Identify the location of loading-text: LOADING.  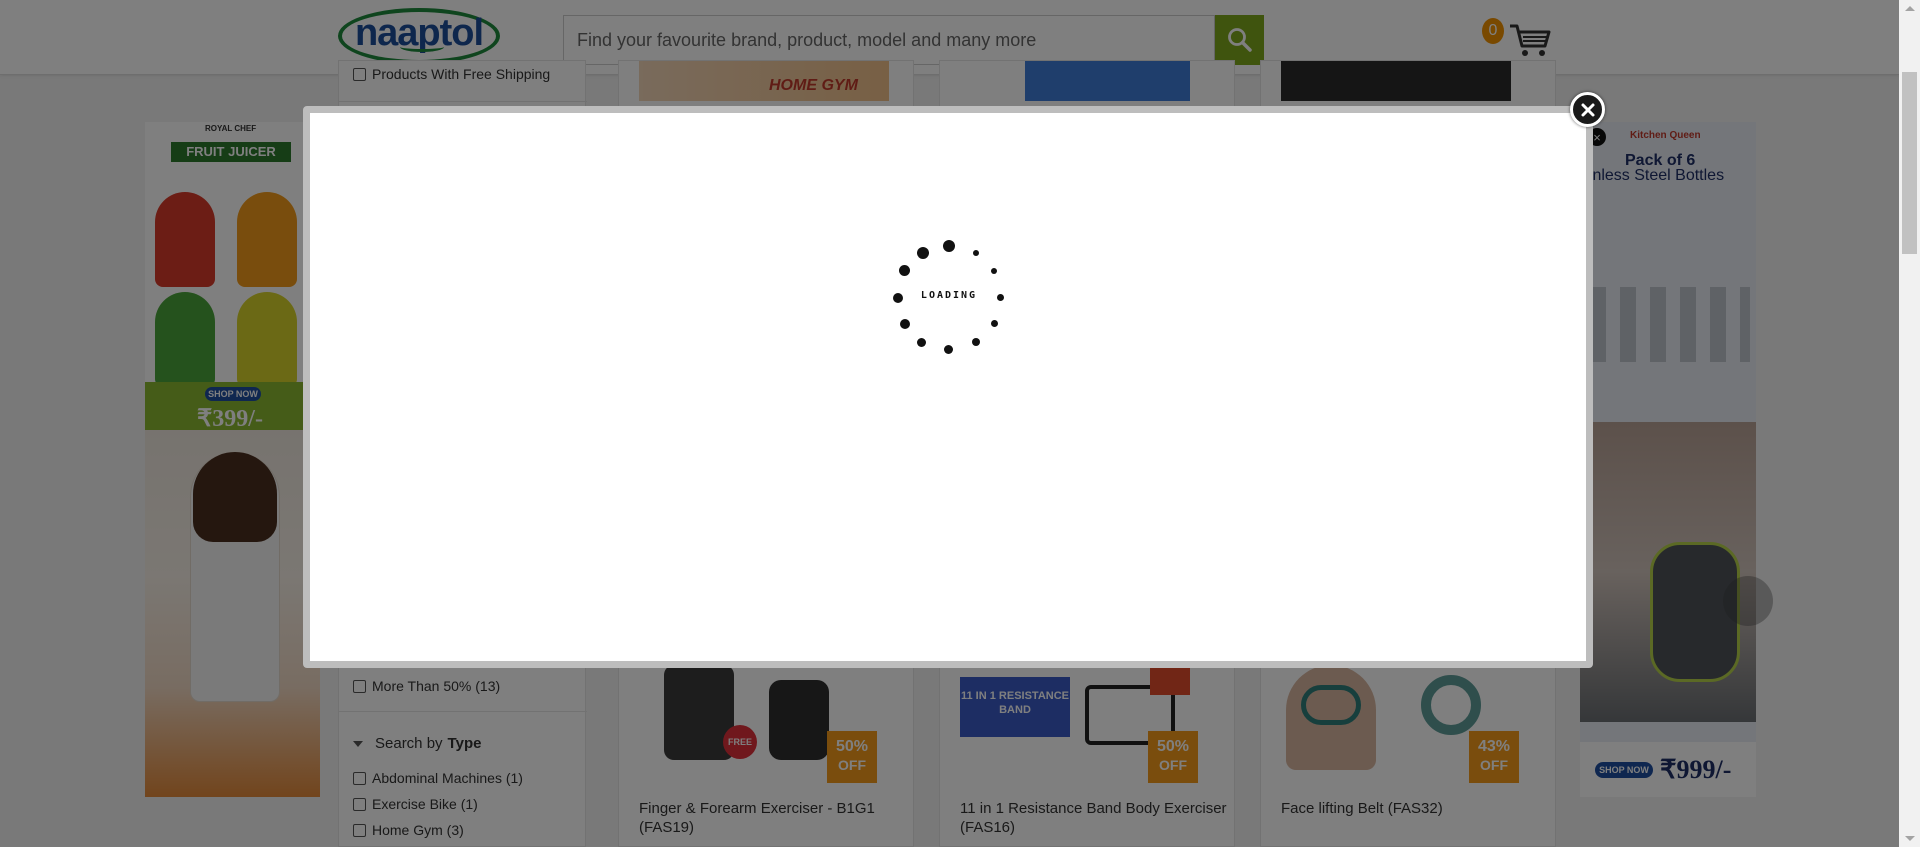
(949, 295).